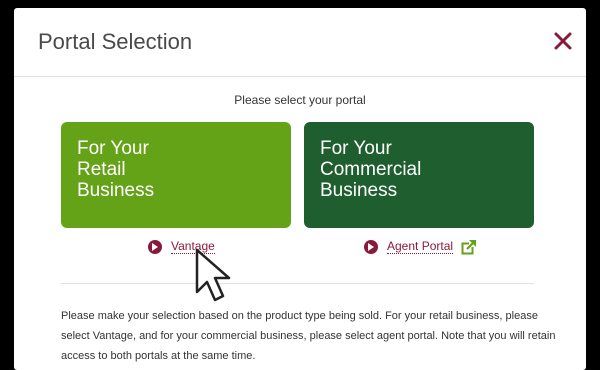 This screenshot has height=370, width=600. I want to click on commercial-card-line: For Your, so click(356, 148).